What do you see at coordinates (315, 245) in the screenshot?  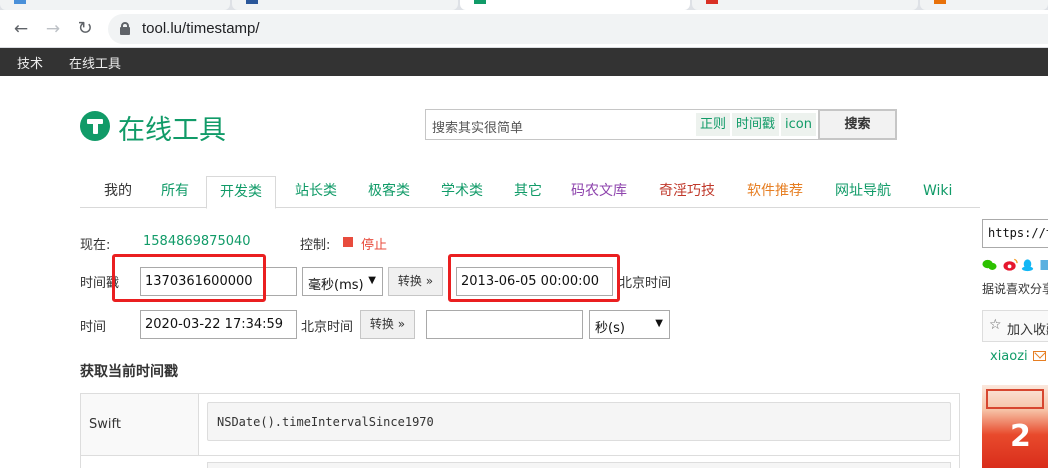 I see `control-label: 控制:` at bounding box center [315, 245].